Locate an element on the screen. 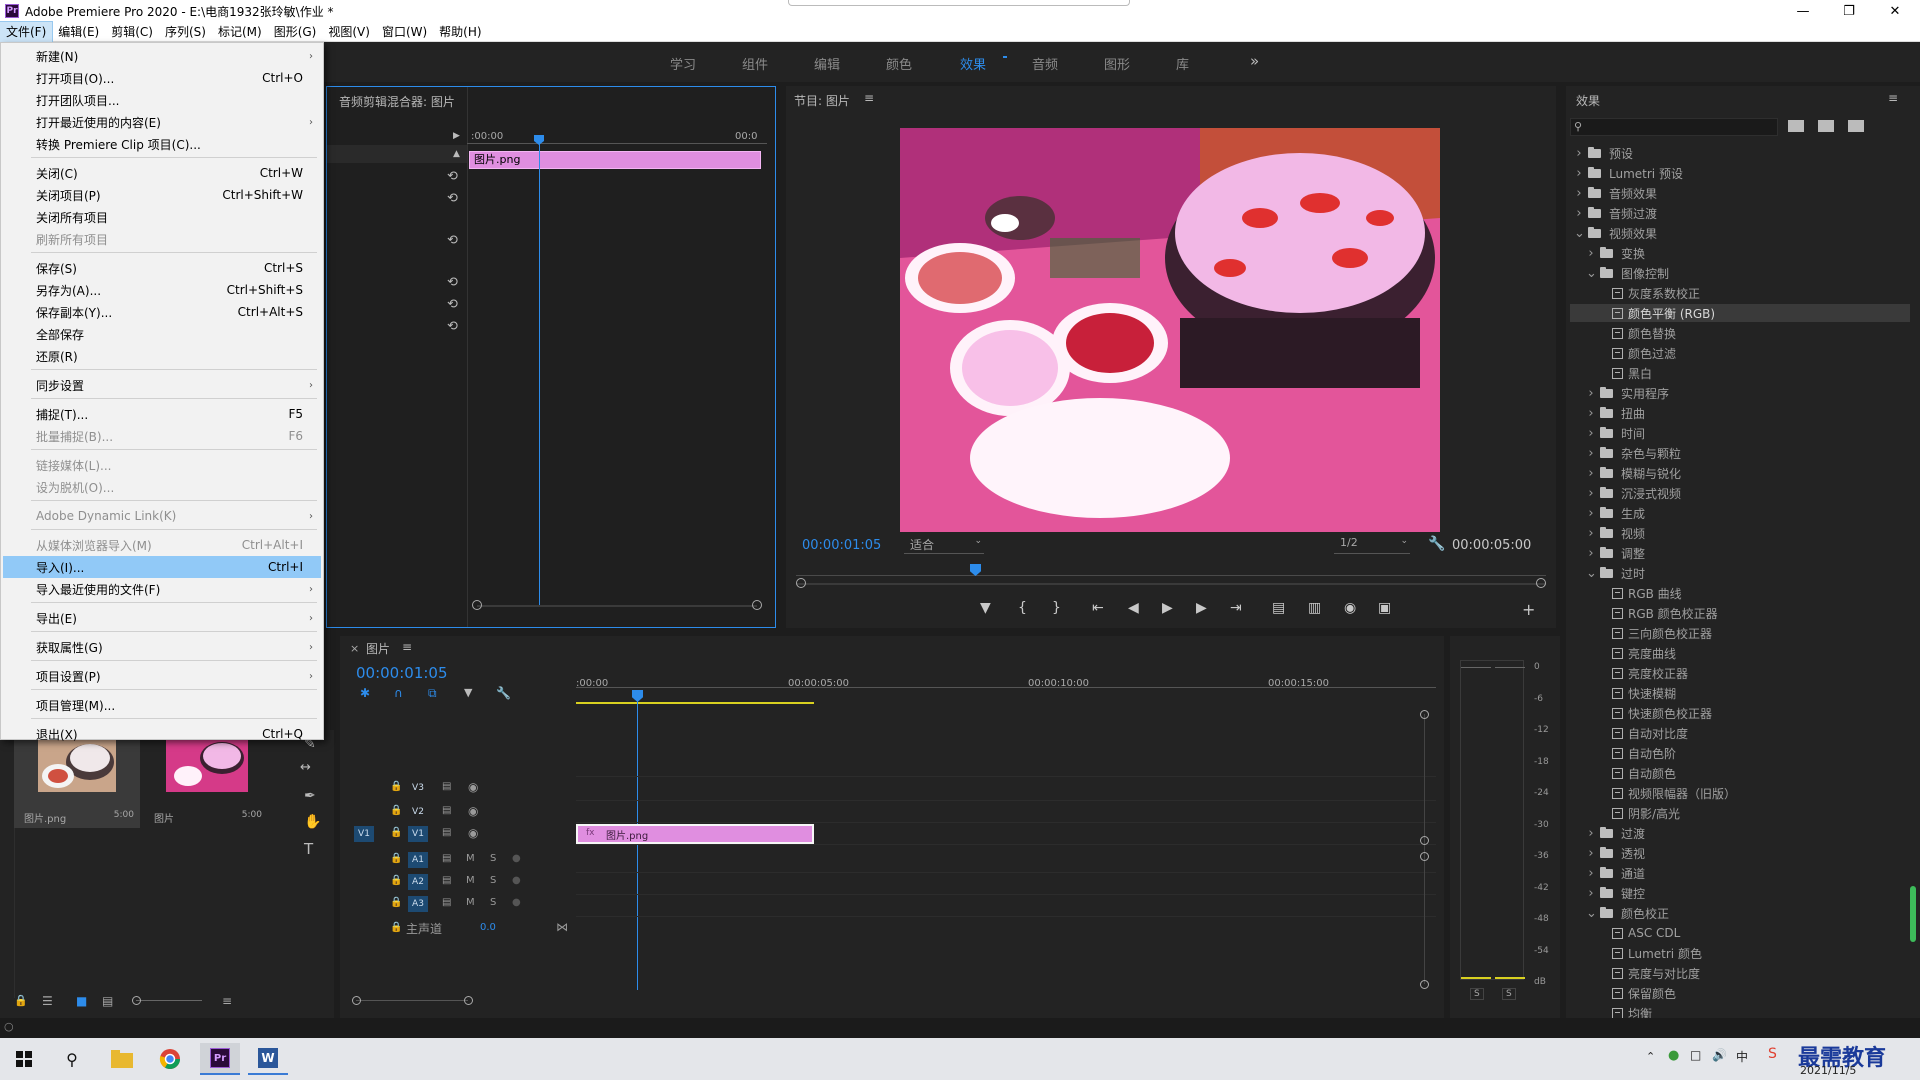 The image size is (1920, 1080). mute-button: M is located at coordinates (470, 858).